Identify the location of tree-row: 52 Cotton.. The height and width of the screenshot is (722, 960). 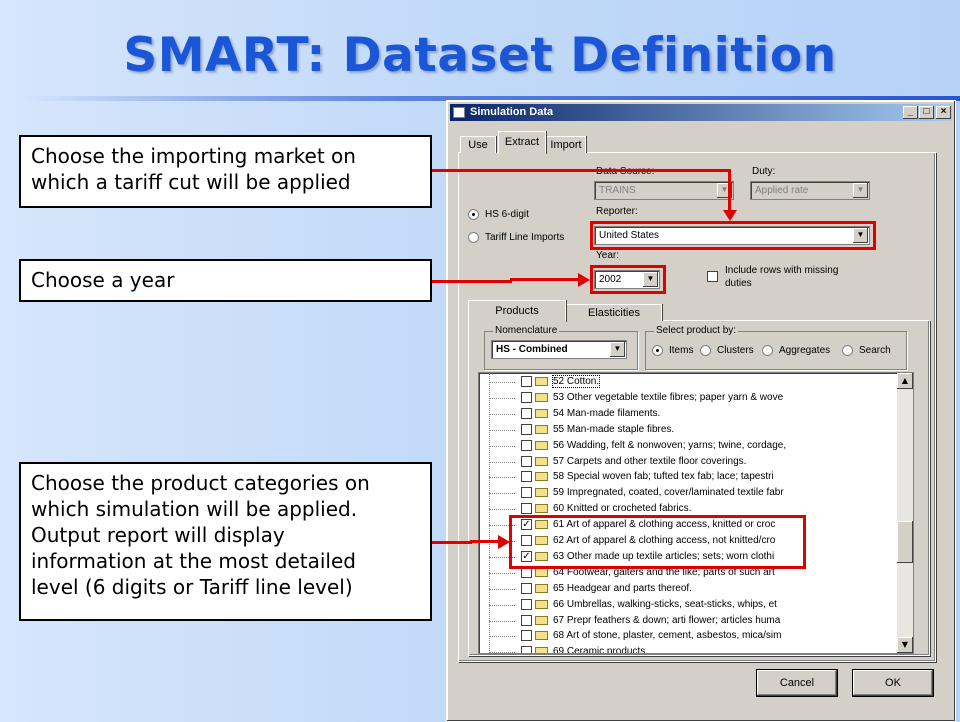
(688, 382).